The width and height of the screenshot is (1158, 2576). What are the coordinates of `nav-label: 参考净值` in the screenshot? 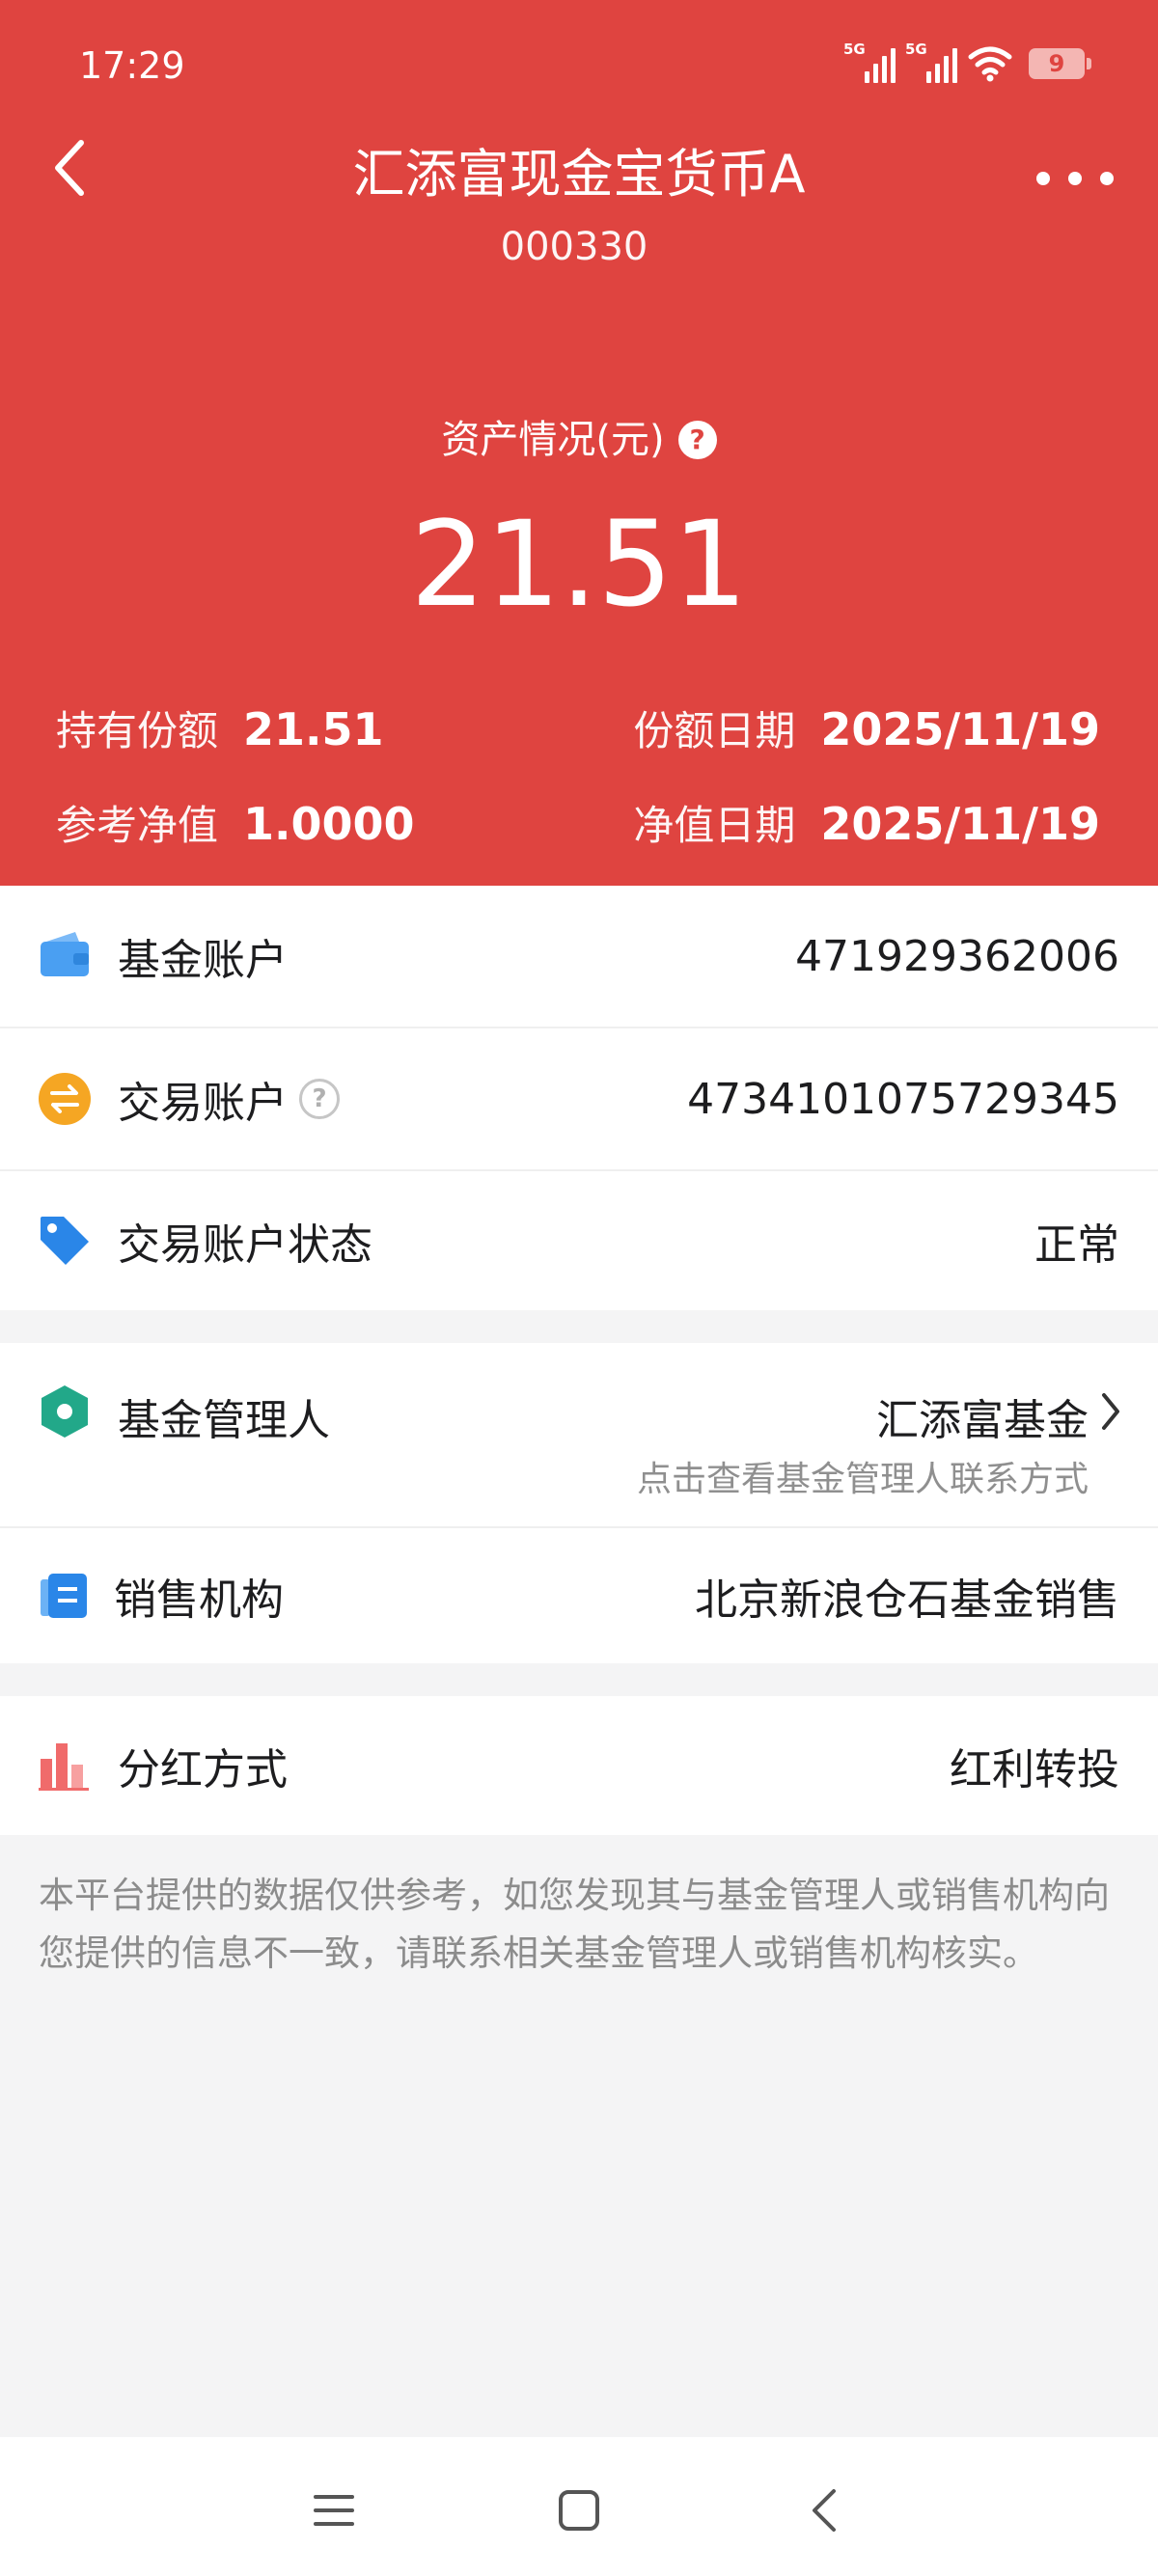 It's located at (137, 826).